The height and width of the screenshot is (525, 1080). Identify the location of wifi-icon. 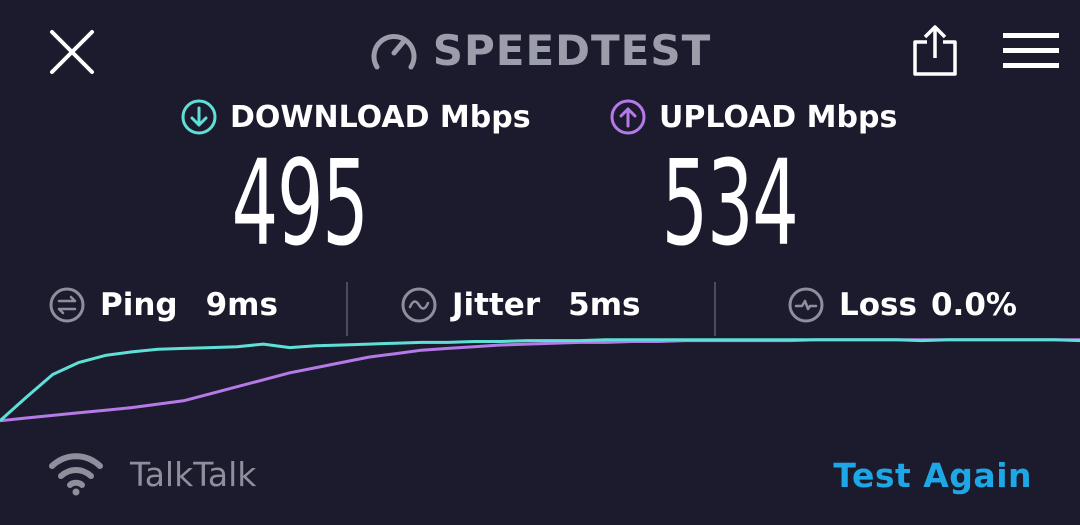
(76, 474).